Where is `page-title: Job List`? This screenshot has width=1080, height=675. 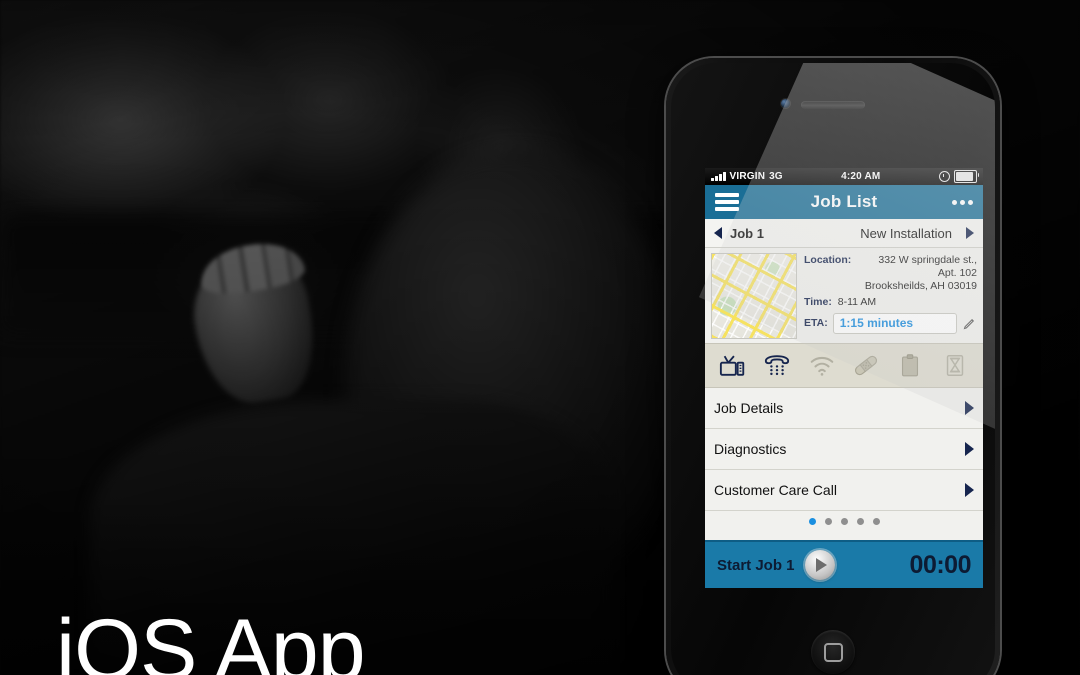 page-title: Job List is located at coordinates (844, 201).